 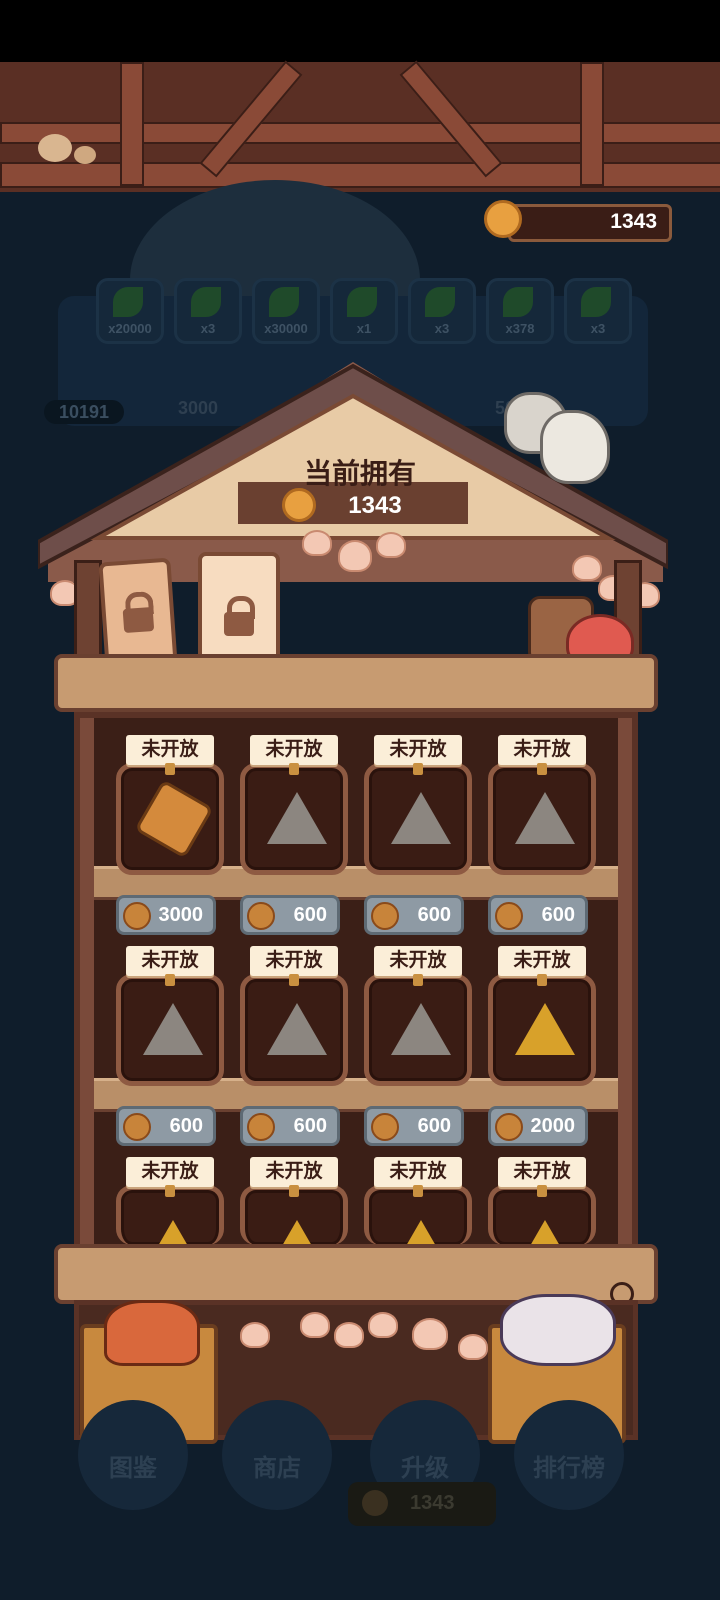 I want to click on nav-collection-button: 图鉴, so click(x=133, y=1455).